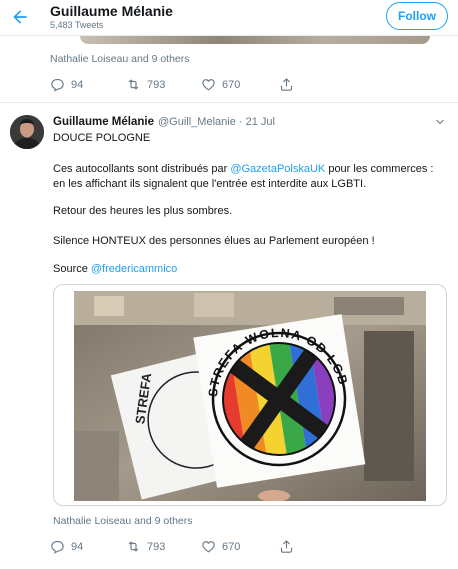 The height and width of the screenshot is (569, 458). What do you see at coordinates (111, 11) in the screenshot?
I see `profile-name: Guillaume Mélanie` at bounding box center [111, 11].